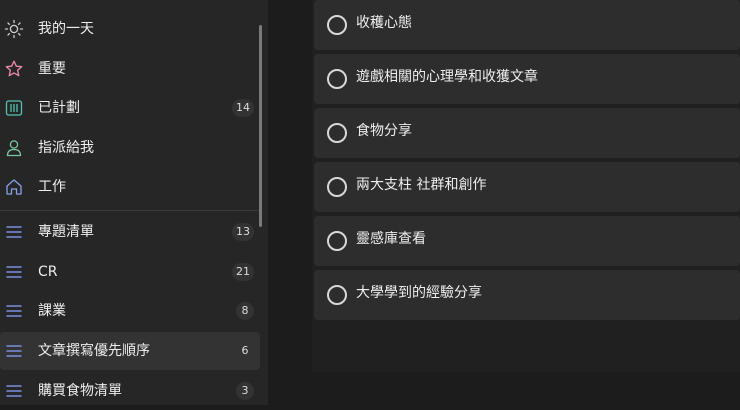 The height and width of the screenshot is (410, 740). What do you see at coordinates (130, 108) in the screenshot?
I see `sidebar-item-planned: 已計劃 14` at bounding box center [130, 108].